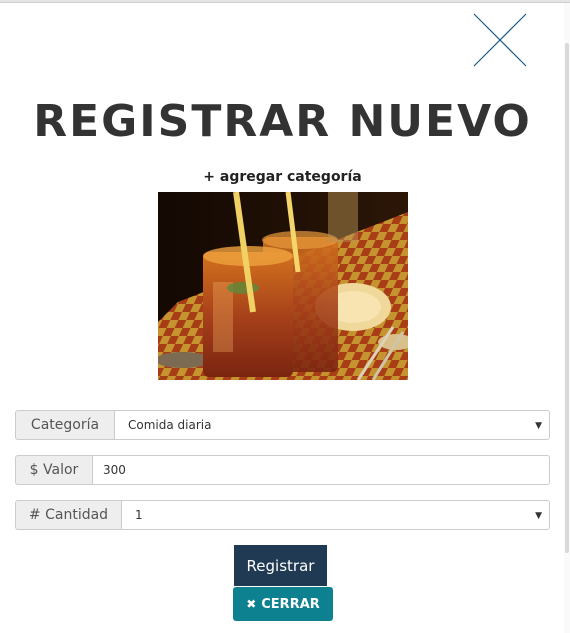  I want to click on value-input-group: $ Valor 300, so click(282, 470).